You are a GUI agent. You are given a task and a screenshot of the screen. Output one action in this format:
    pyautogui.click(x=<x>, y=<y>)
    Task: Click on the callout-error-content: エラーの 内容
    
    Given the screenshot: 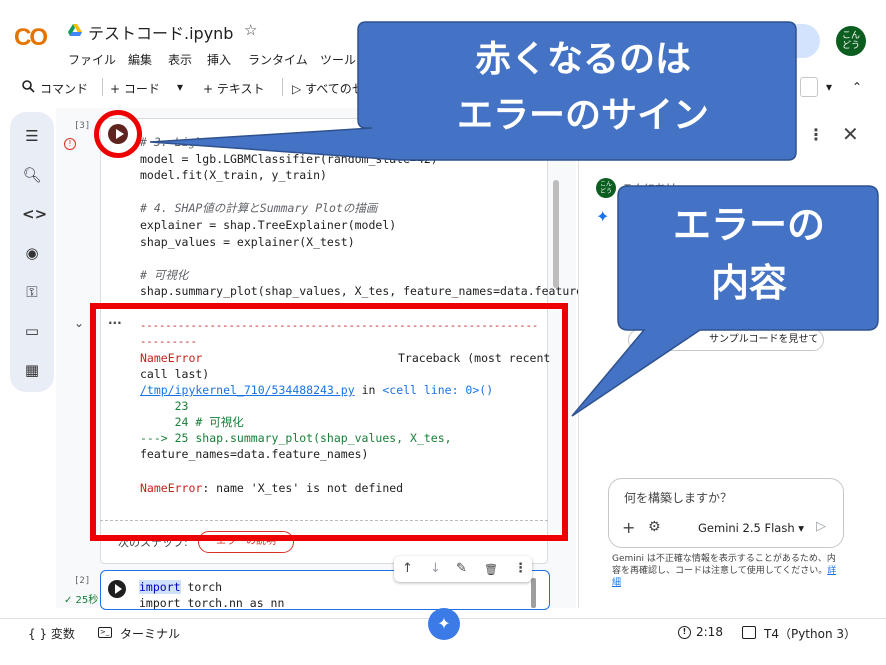 What is the action you would take?
    pyautogui.click(x=748, y=254)
    